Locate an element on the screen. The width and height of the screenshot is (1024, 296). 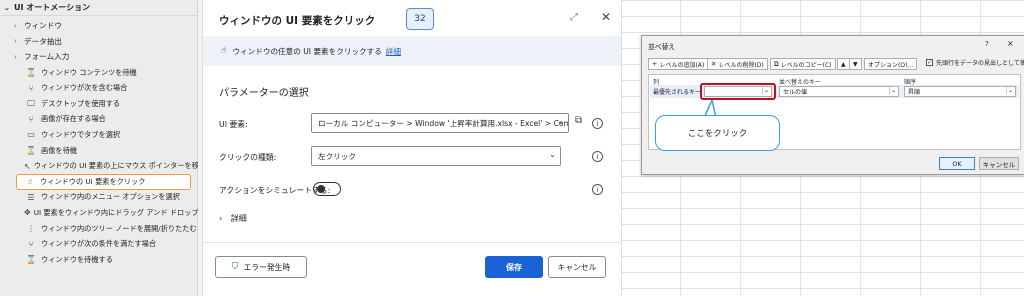
sidebar-item: ⌛ 画像を待機 is located at coordinates (98, 151).